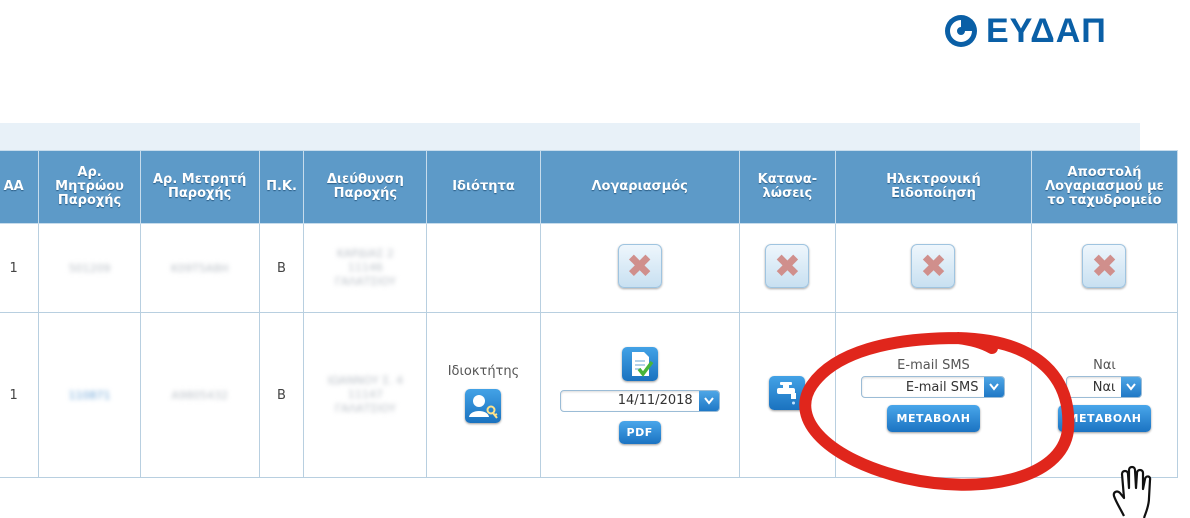  I want to click on cell-bill: ✖, so click(639, 268).